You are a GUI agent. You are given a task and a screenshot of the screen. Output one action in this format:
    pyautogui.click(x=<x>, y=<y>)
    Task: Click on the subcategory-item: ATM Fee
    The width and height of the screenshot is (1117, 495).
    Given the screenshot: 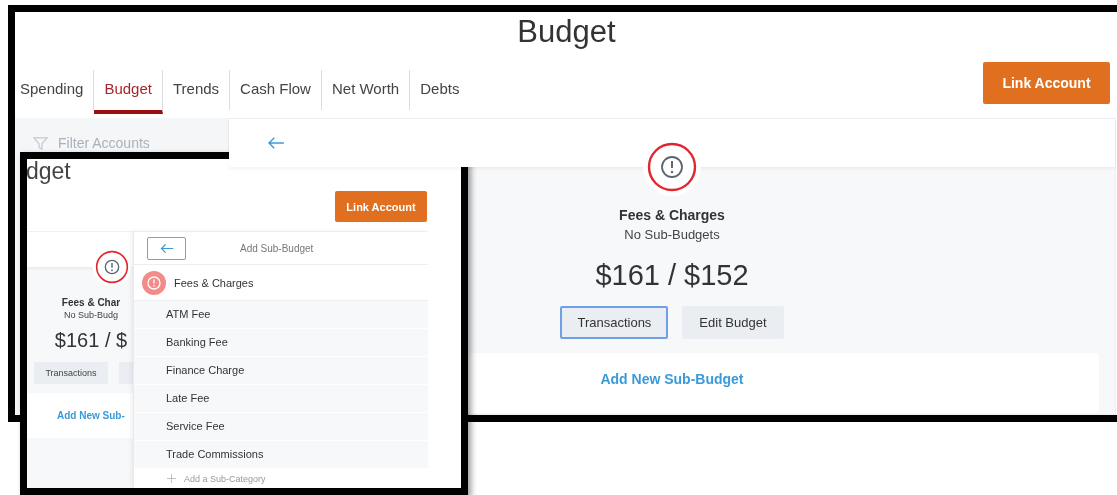 What is the action you would take?
    pyautogui.click(x=281, y=315)
    